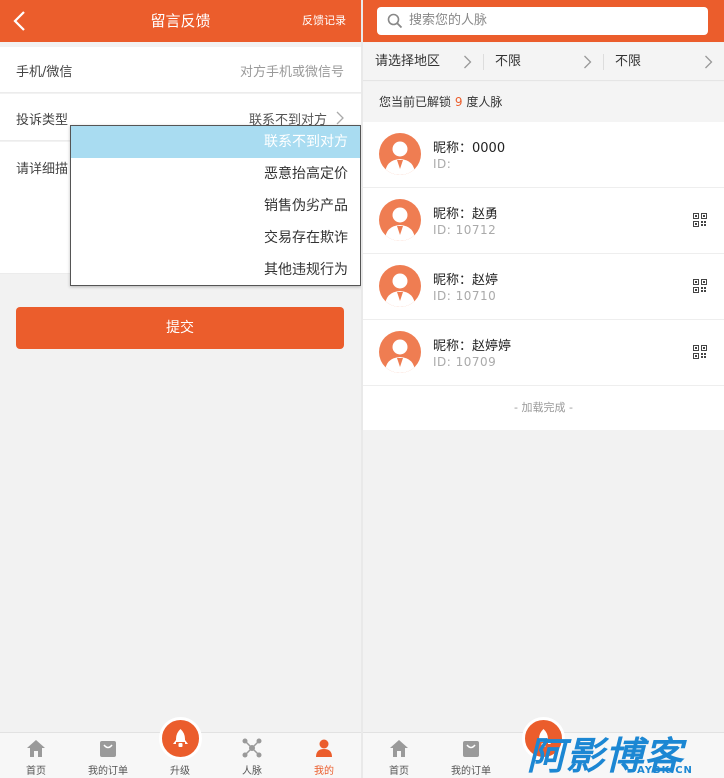  What do you see at coordinates (180, 771) in the screenshot?
I see `tab-label: 升级` at bounding box center [180, 771].